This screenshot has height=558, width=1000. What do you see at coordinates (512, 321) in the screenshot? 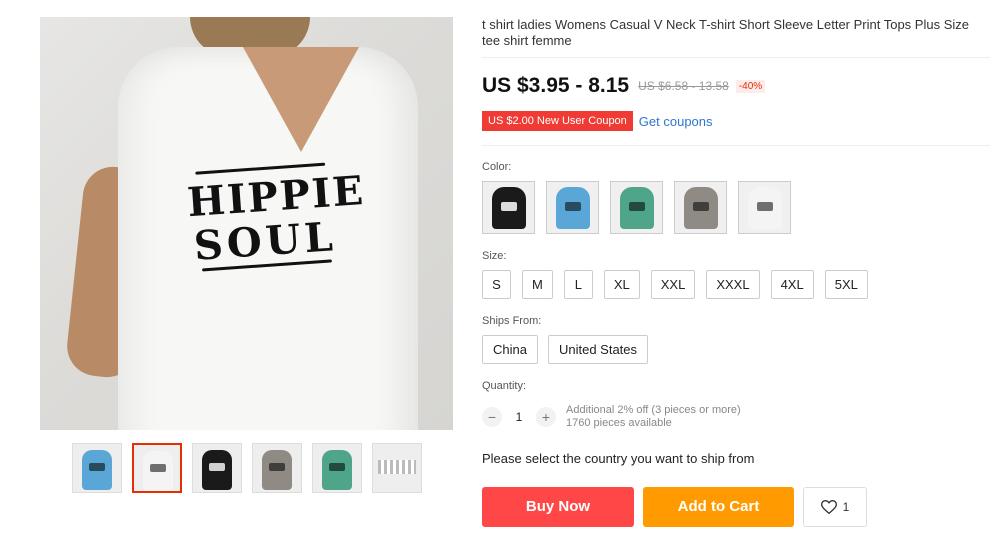
I see `ships-from-label: Ships From:` at bounding box center [512, 321].